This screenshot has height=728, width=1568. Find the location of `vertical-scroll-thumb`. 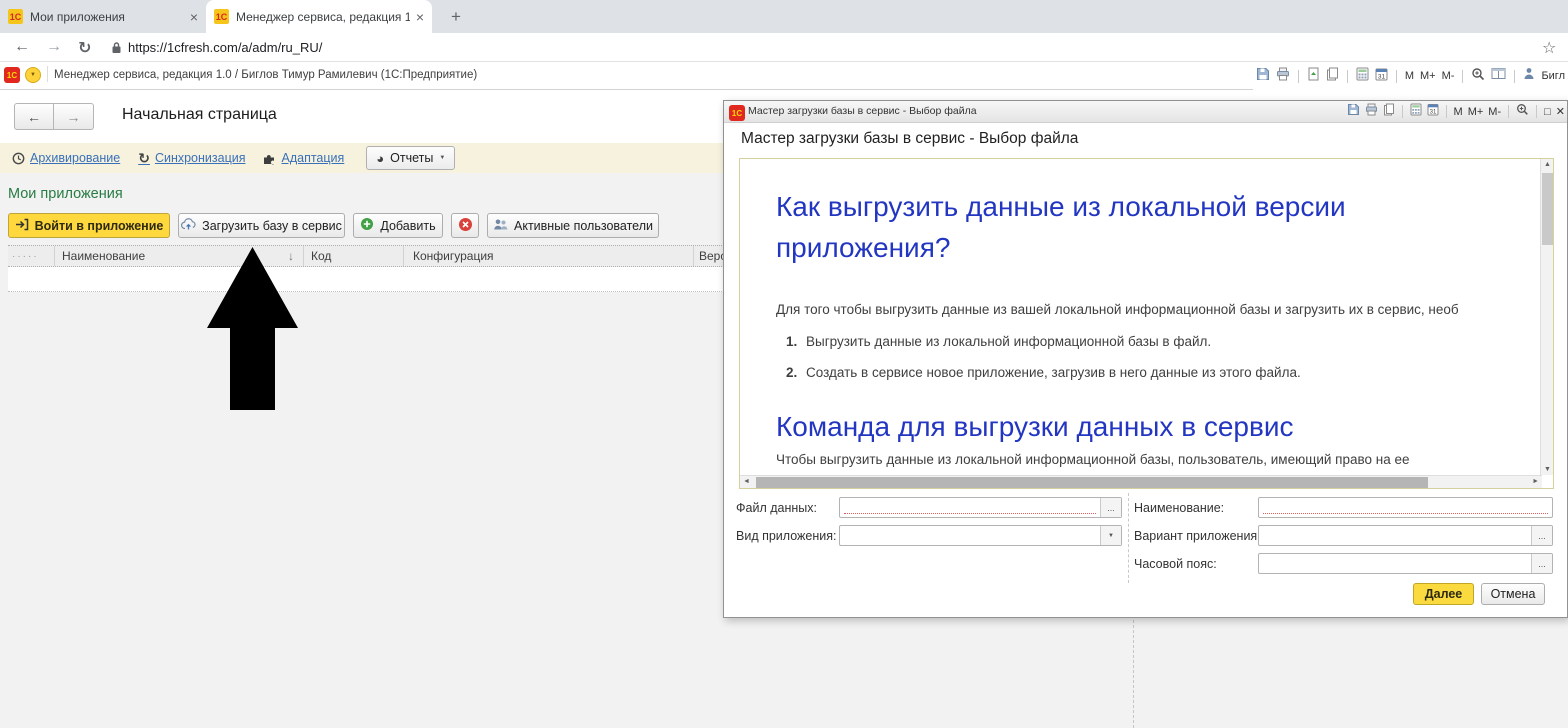

vertical-scroll-thumb is located at coordinates (1547, 209).